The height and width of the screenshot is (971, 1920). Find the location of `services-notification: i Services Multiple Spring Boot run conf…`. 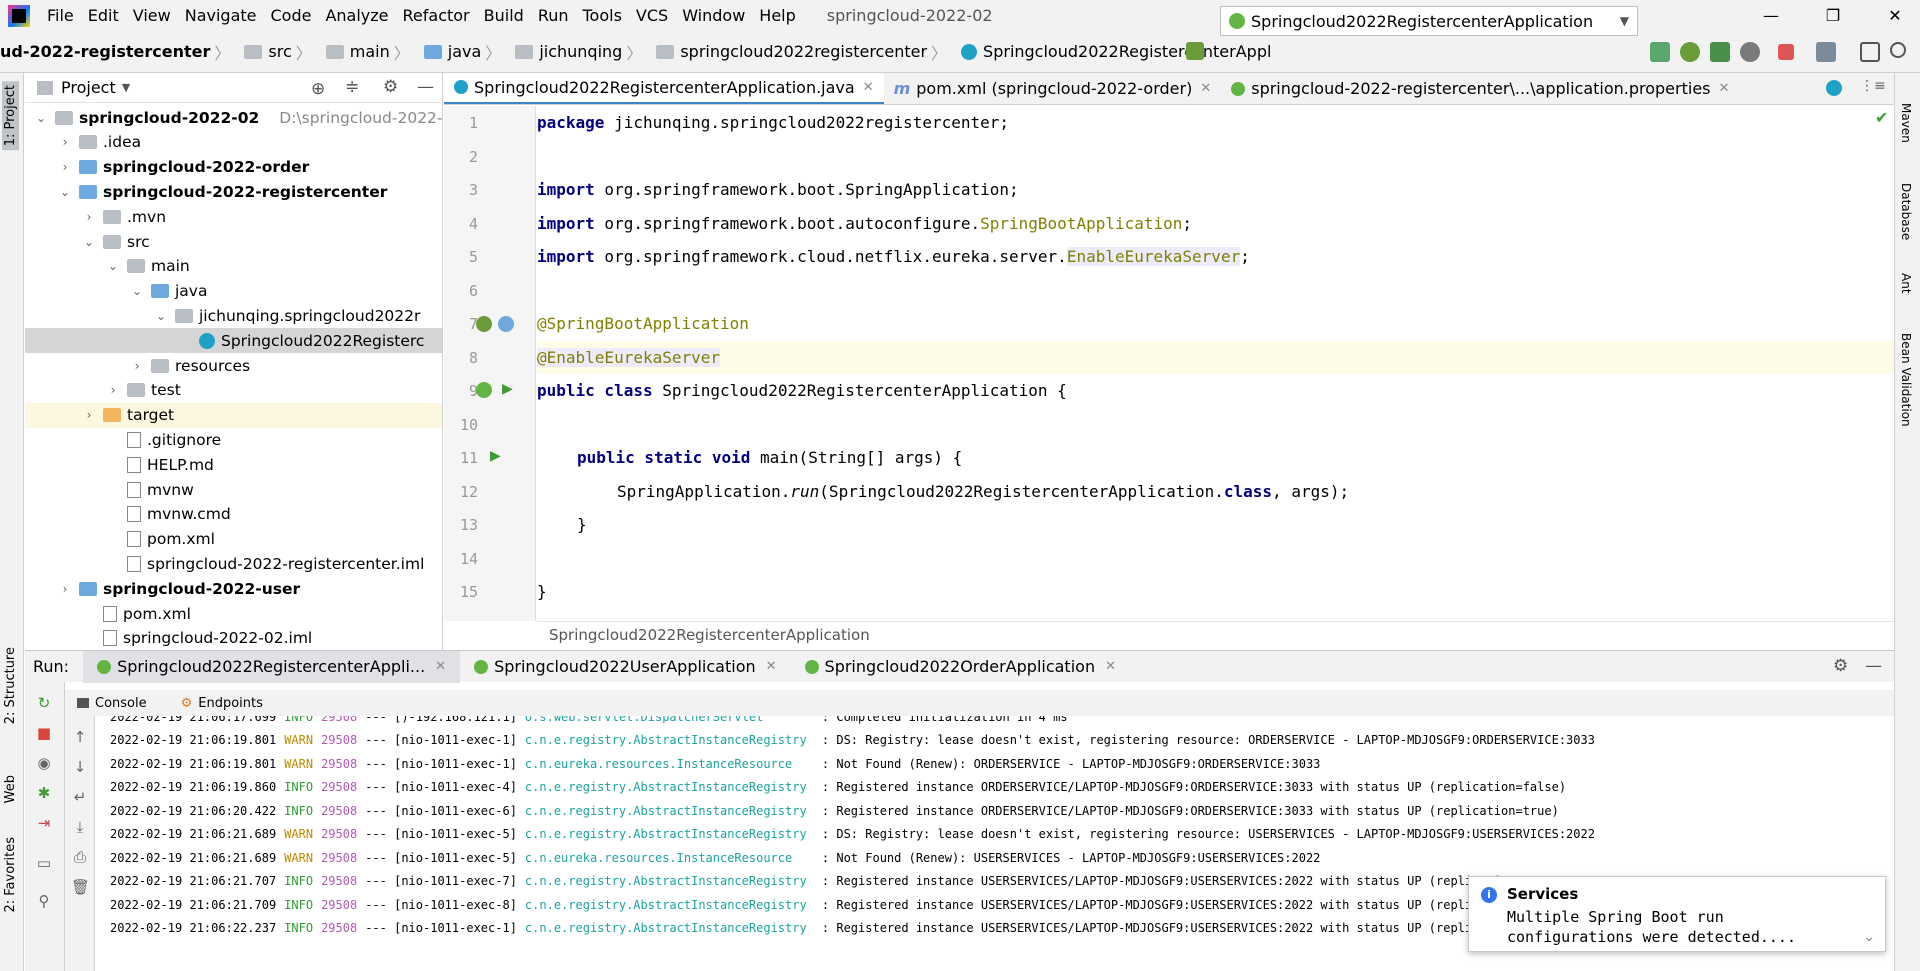

services-notification: i Services Multiple Spring Boot run conf… is located at coordinates (1677, 914).